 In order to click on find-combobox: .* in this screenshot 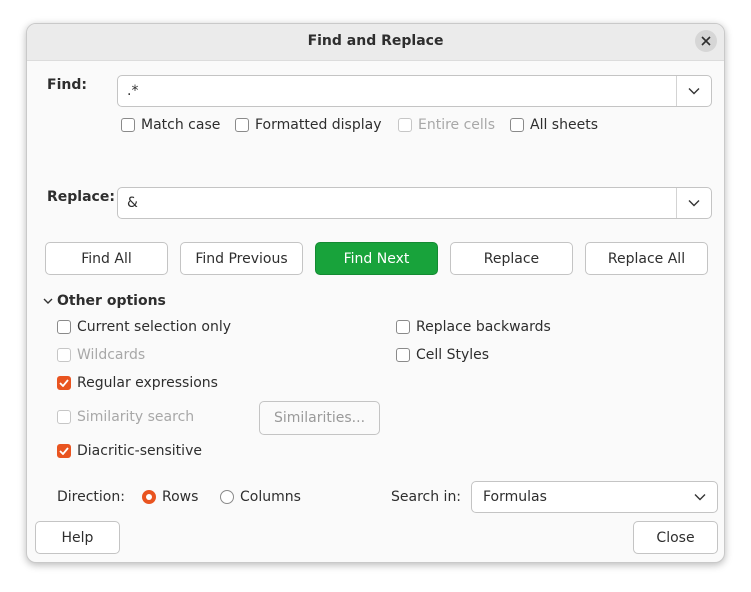, I will do `click(414, 91)`.